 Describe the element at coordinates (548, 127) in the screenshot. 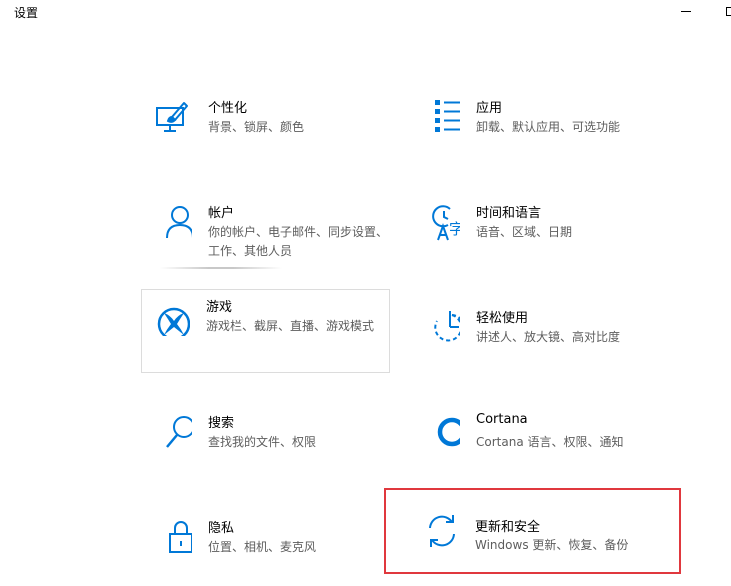

I see `tile-description: 卸载、默认应用、可选功能` at that location.